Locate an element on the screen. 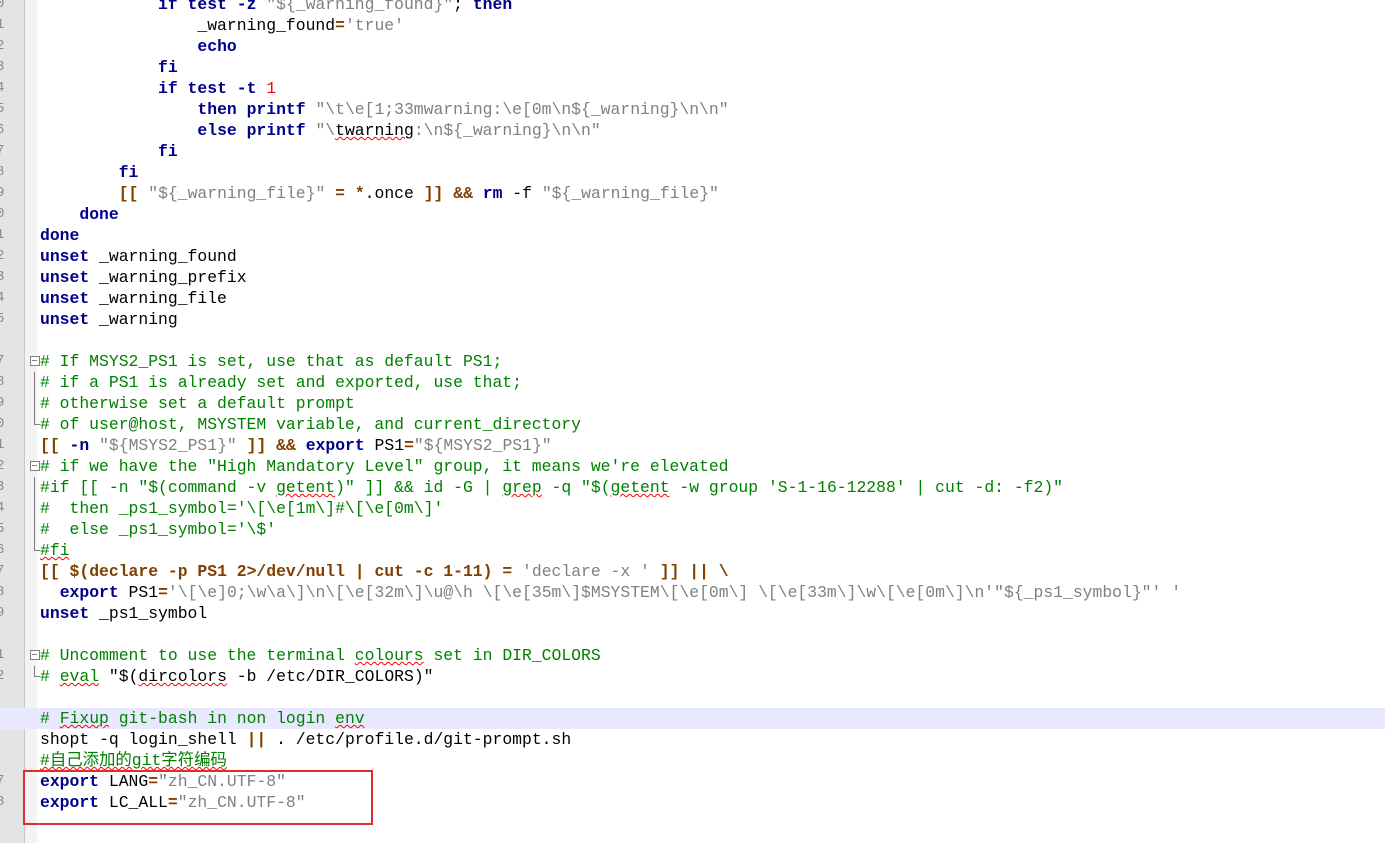 The width and height of the screenshot is (1385, 843). code-line: 2 unset _warning_found is located at coordinates (692, 256).